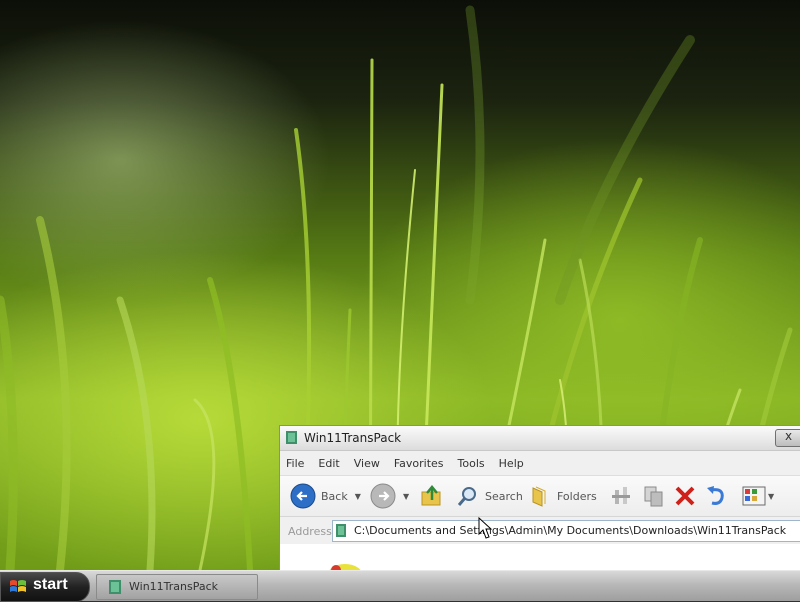 This screenshot has height=602, width=800. I want to click on taskbar: start Win11TransPack, so click(400, 586).